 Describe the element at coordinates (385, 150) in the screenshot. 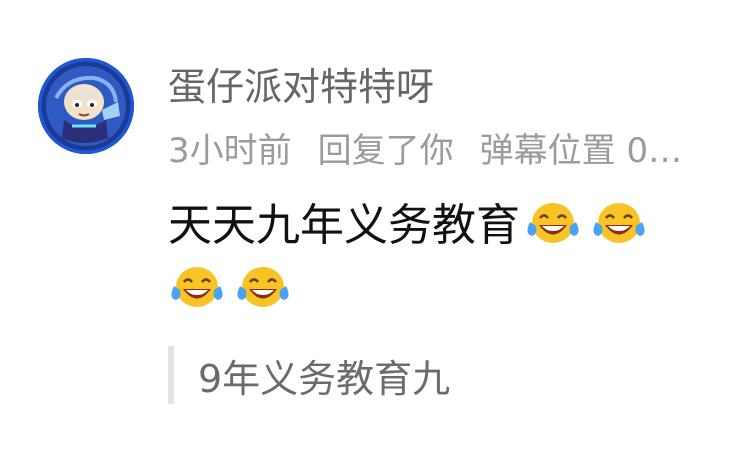

I see `reply-action-label: 回复了你` at that location.